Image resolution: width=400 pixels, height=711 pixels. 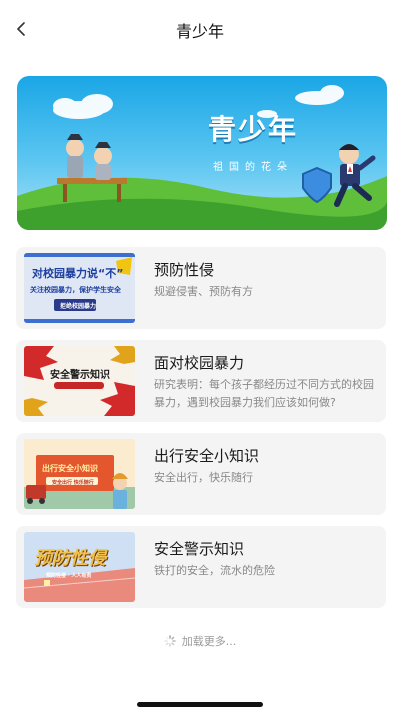 What do you see at coordinates (70, 468) in the screenshot?
I see `thumb-headline: 出行安全小知识` at bounding box center [70, 468].